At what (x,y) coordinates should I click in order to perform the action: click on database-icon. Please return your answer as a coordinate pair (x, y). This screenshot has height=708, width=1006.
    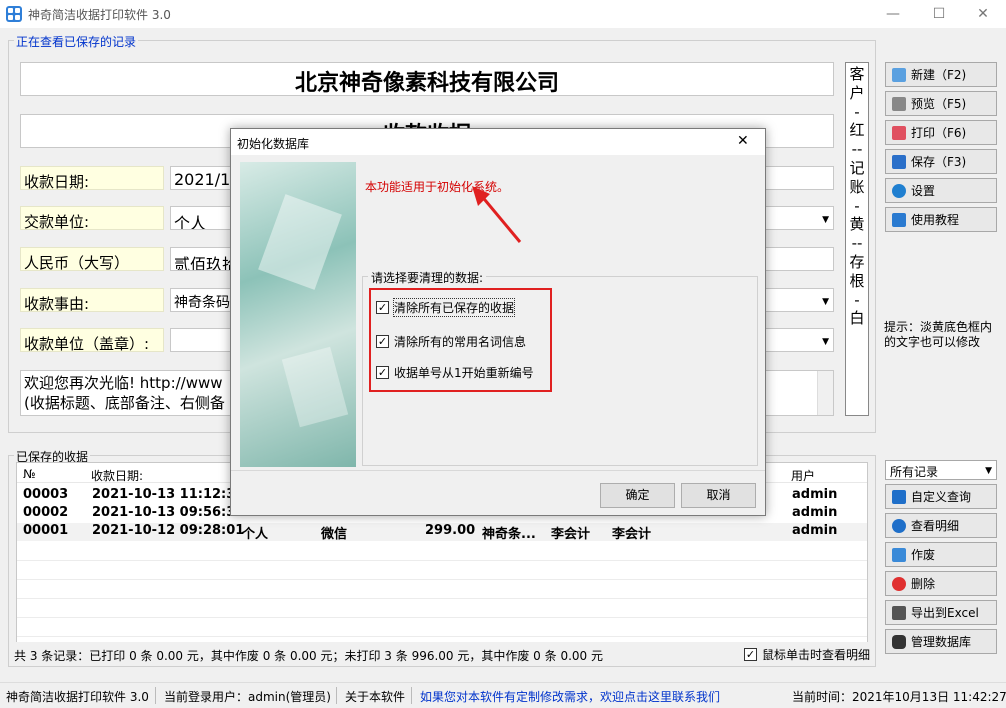
    Looking at the image, I should click on (899, 641).